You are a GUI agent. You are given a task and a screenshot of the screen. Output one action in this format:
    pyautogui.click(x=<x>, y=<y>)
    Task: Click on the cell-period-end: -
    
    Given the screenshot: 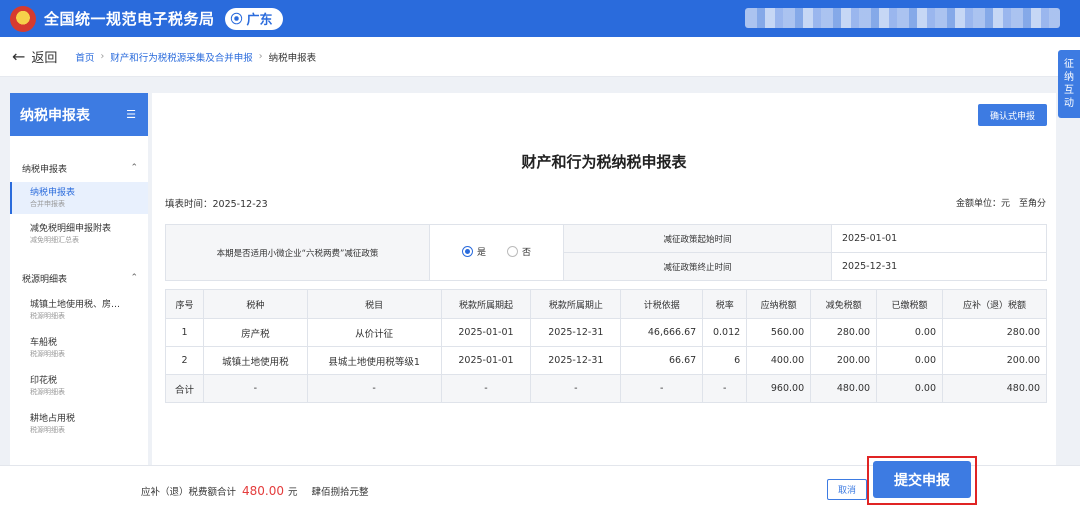 What is the action you would take?
    pyautogui.click(x=576, y=388)
    